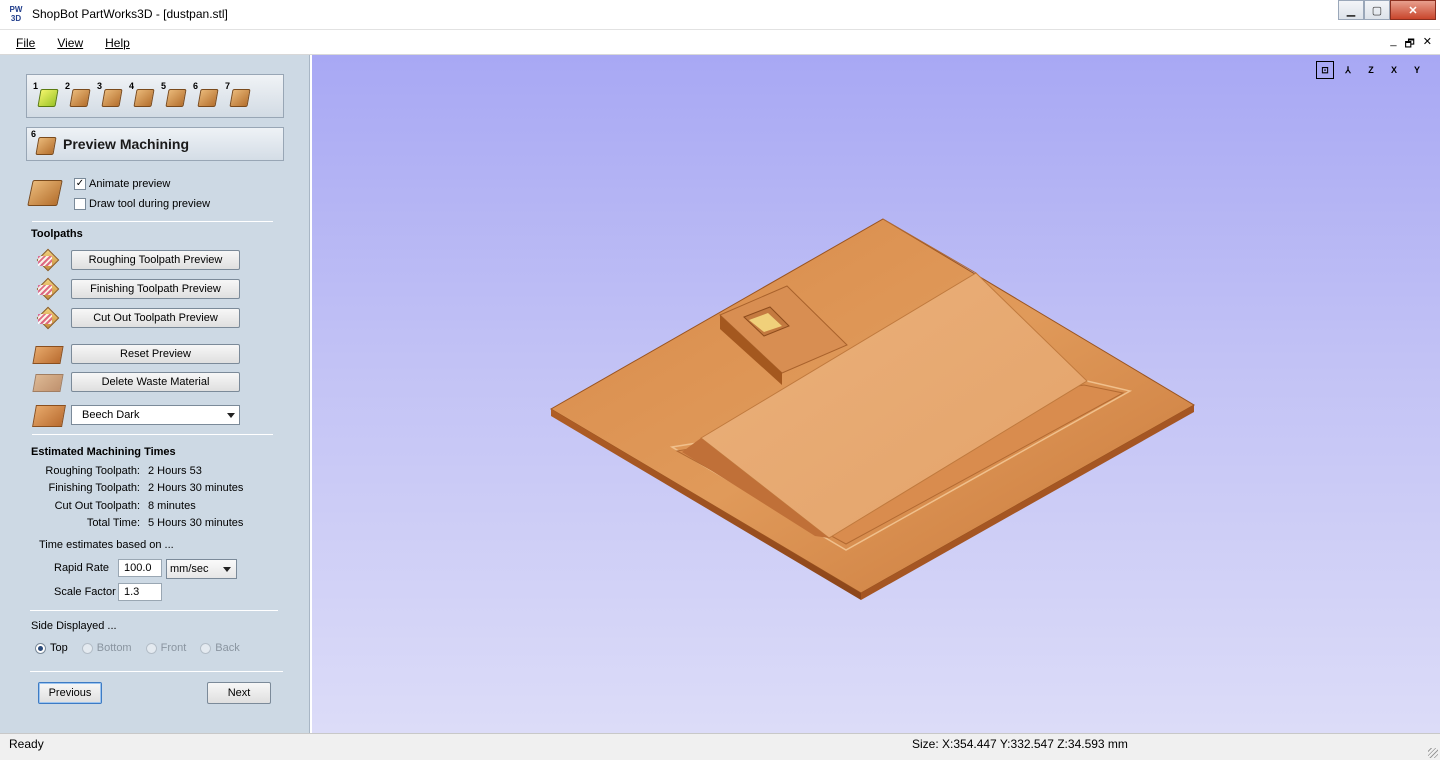 The width and height of the screenshot is (1440, 760). What do you see at coordinates (70, 43) in the screenshot?
I see `menu-view: View` at bounding box center [70, 43].